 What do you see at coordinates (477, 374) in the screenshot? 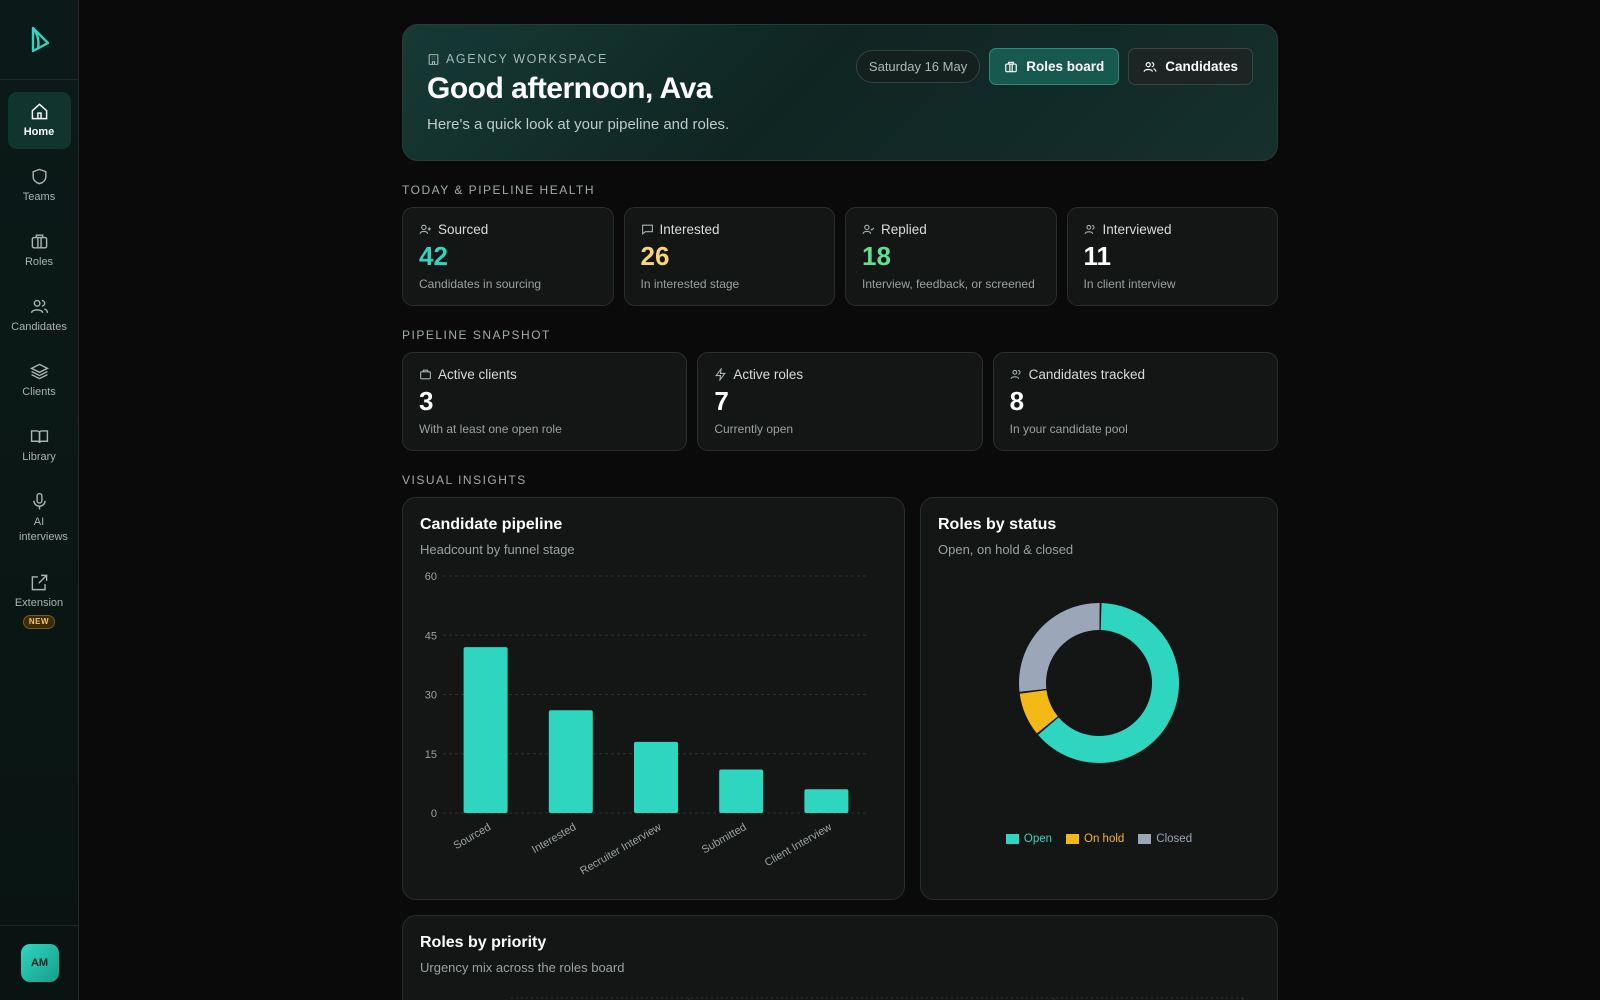
I see `stat-label: Active clients` at bounding box center [477, 374].